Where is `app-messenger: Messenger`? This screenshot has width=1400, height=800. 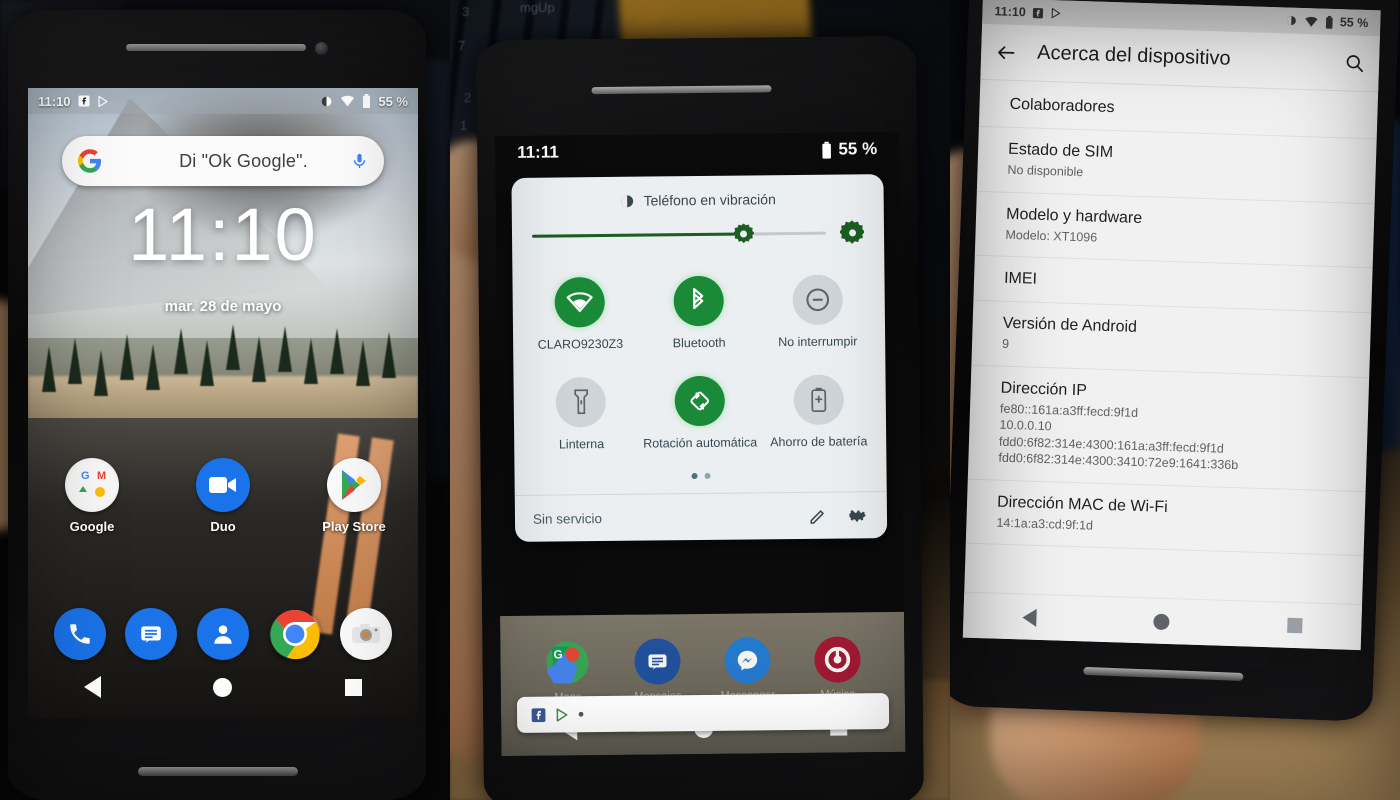
app-messenger: Messenger is located at coordinates (747, 669).